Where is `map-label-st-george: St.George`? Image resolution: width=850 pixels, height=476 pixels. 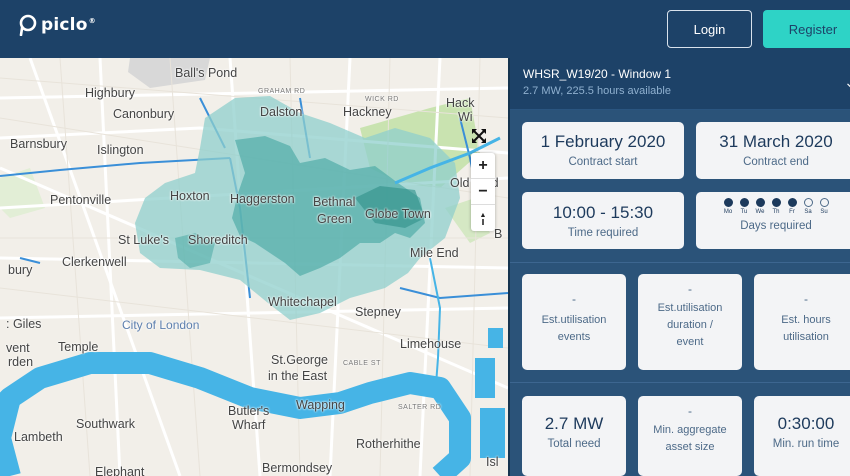
map-label-st-george: St.George is located at coordinates (299, 360).